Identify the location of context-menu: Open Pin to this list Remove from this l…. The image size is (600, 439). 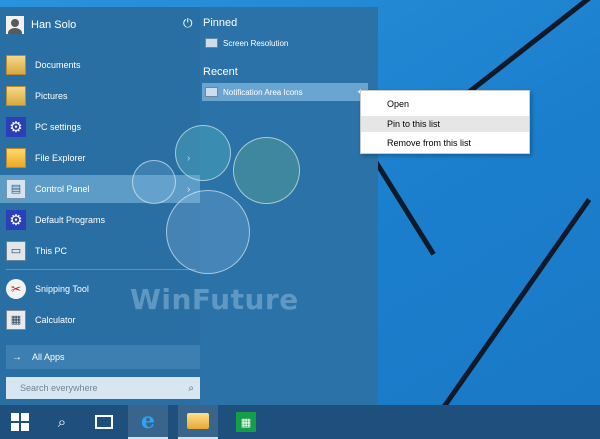
(445, 122).